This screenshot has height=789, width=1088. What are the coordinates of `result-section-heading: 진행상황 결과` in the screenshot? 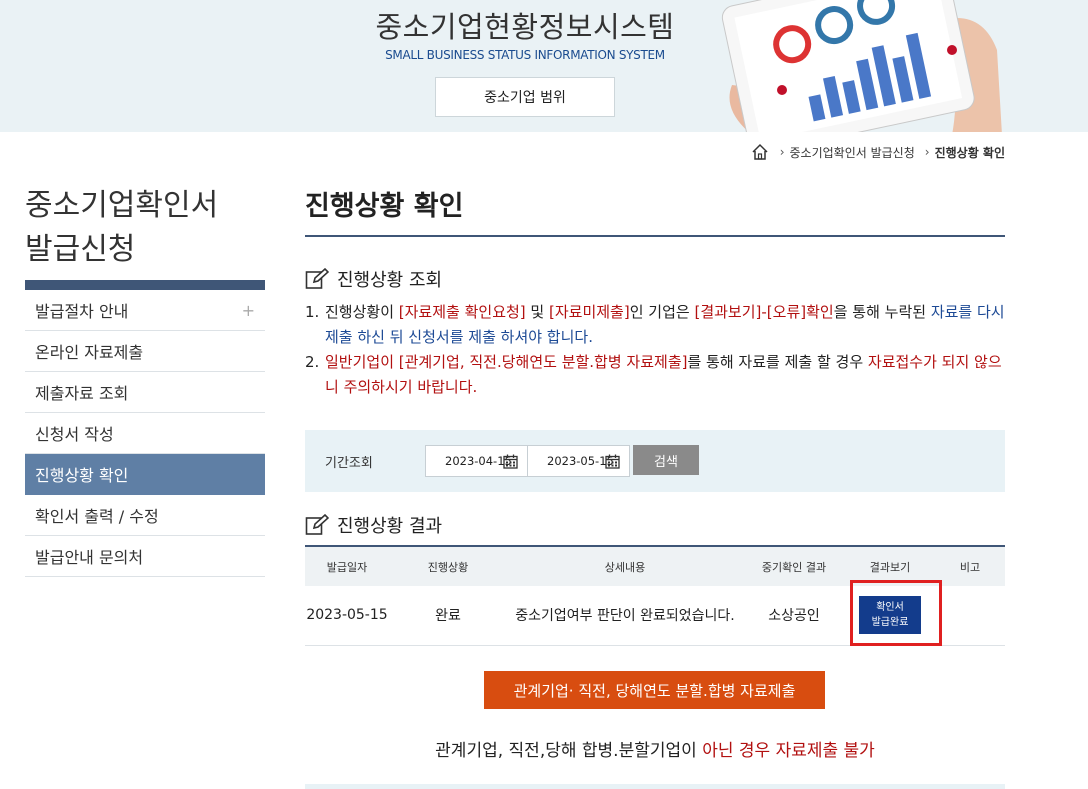 It's located at (373, 525).